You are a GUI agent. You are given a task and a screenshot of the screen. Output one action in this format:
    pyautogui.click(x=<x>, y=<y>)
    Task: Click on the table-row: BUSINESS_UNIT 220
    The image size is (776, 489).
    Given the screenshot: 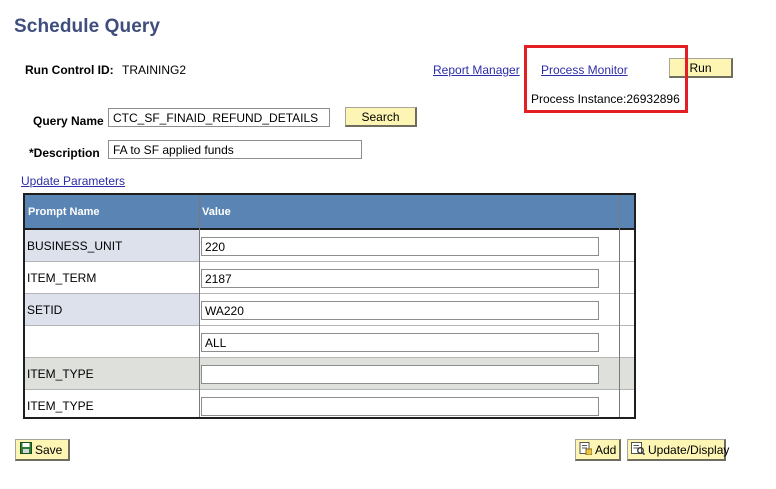 What is the action you would take?
    pyautogui.click(x=329, y=246)
    